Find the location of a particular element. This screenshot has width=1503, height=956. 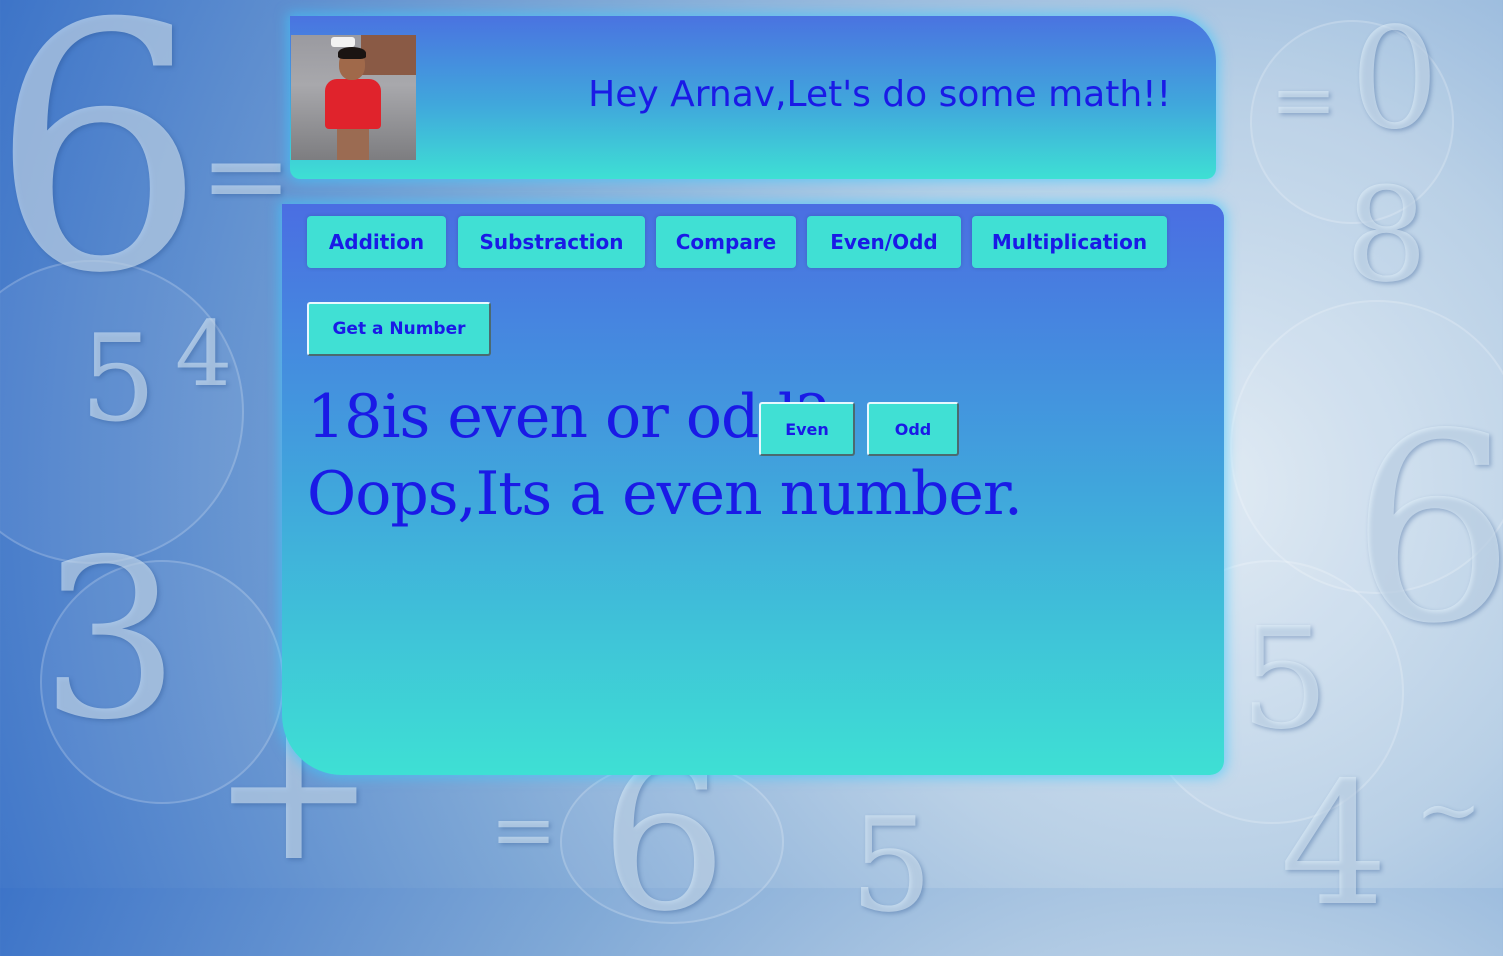

question-number: 18 is located at coordinates (344, 417).